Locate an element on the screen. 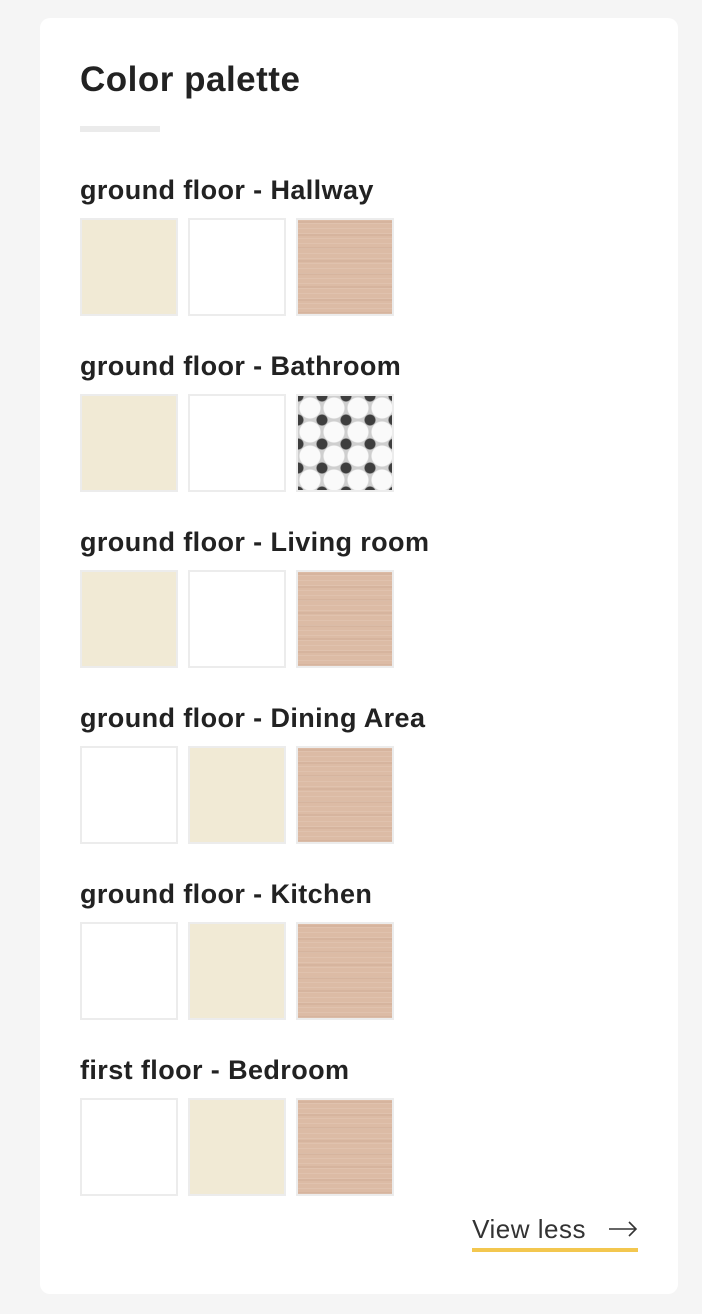 This screenshot has width=702, height=1314. room-section-bathroom: ground floor - Bathroom is located at coordinates (359, 421).